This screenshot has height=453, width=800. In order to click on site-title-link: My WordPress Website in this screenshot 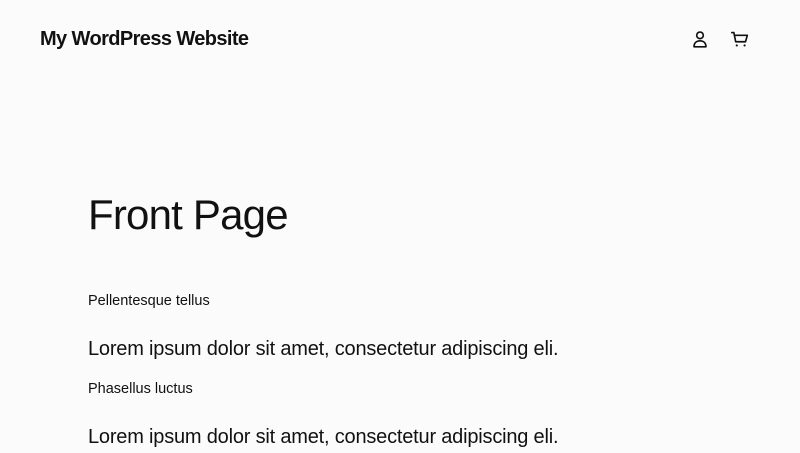, I will do `click(144, 39)`.